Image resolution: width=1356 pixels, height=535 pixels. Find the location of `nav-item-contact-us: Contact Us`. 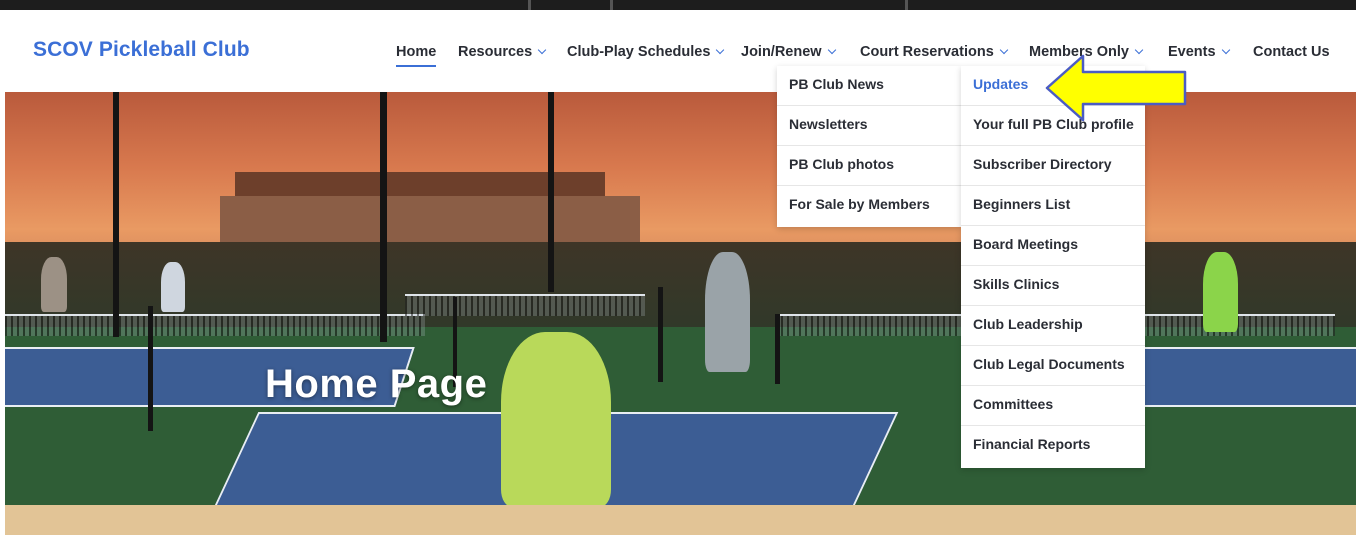

nav-item-contact-us: Contact Us is located at coordinates (1291, 52).